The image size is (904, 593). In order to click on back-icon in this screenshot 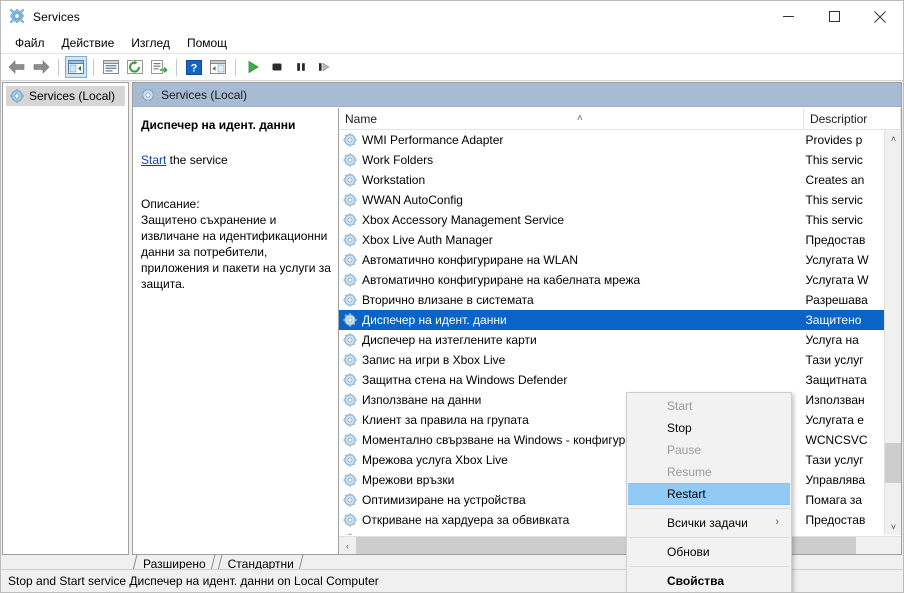, I will do `click(17, 67)`.